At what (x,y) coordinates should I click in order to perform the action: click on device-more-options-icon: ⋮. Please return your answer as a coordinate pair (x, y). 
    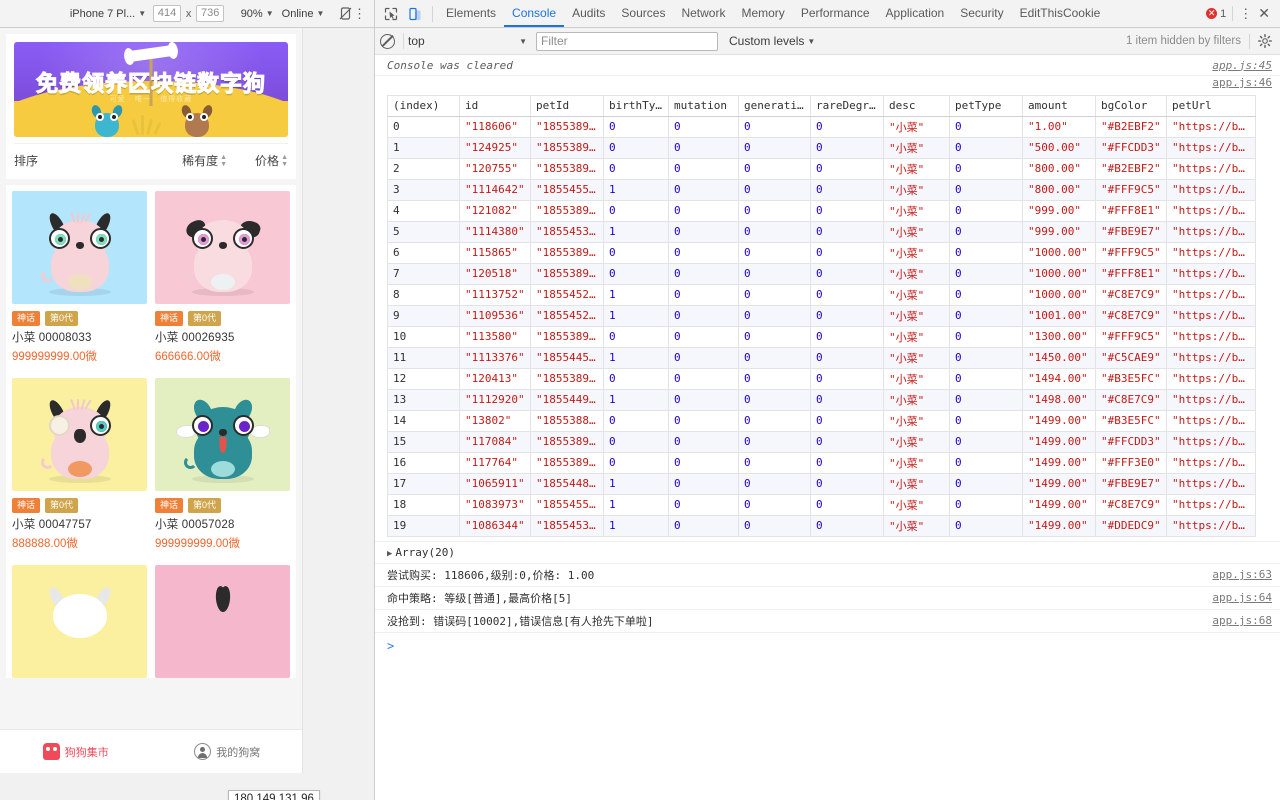
    Looking at the image, I should click on (359, 13).